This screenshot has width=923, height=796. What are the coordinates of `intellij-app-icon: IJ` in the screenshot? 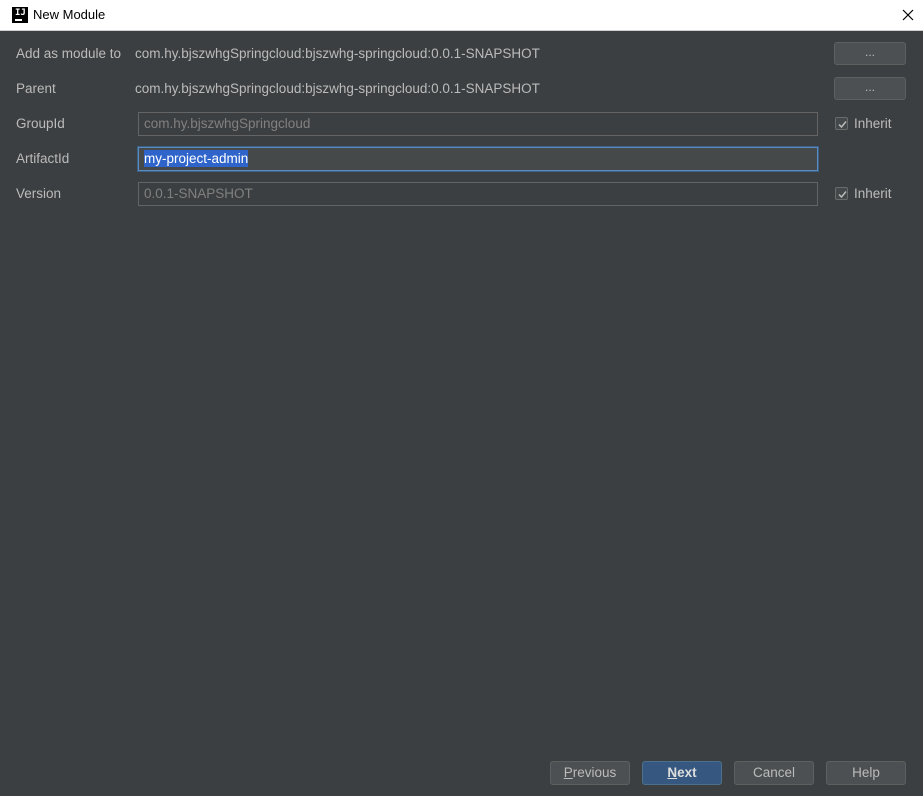 It's located at (20, 15).